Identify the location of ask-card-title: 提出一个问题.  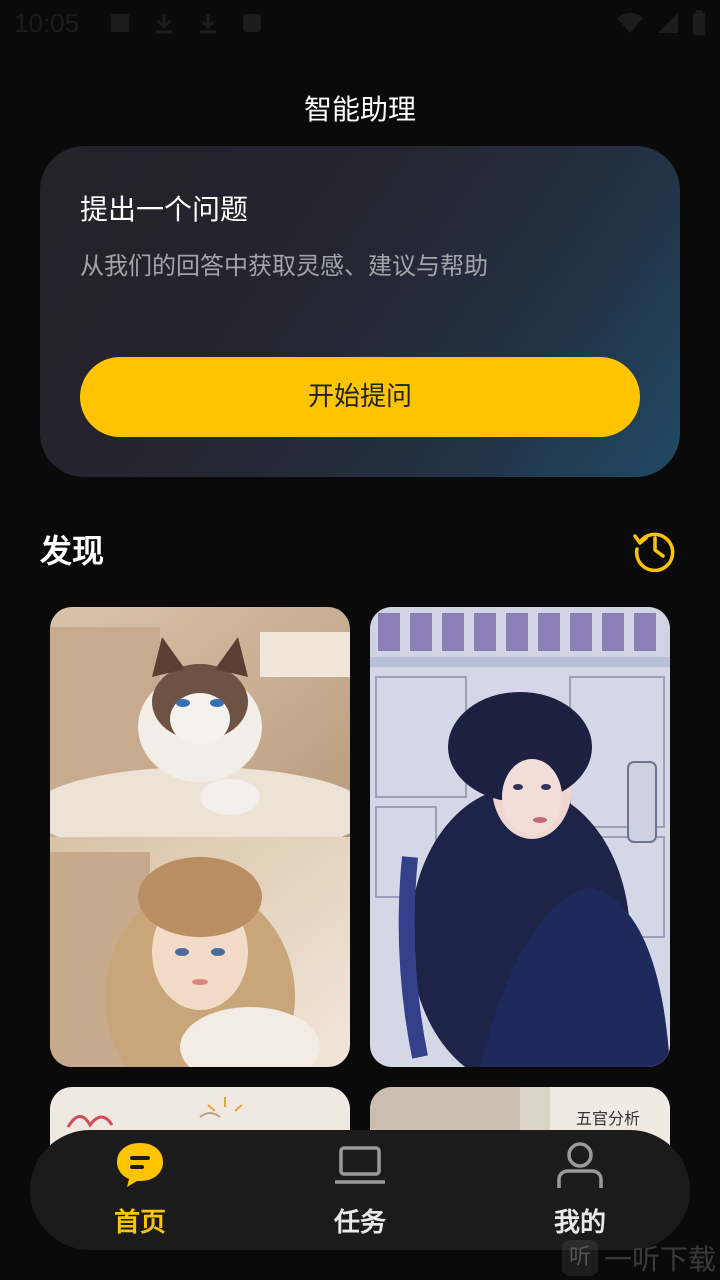
(164, 209).